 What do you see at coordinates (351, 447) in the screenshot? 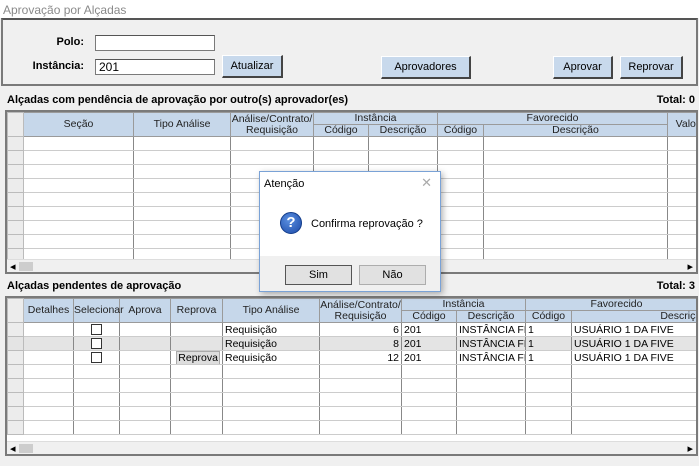
I see `grid2-horizontal-scrollbar: ◂ ▸` at bounding box center [351, 447].